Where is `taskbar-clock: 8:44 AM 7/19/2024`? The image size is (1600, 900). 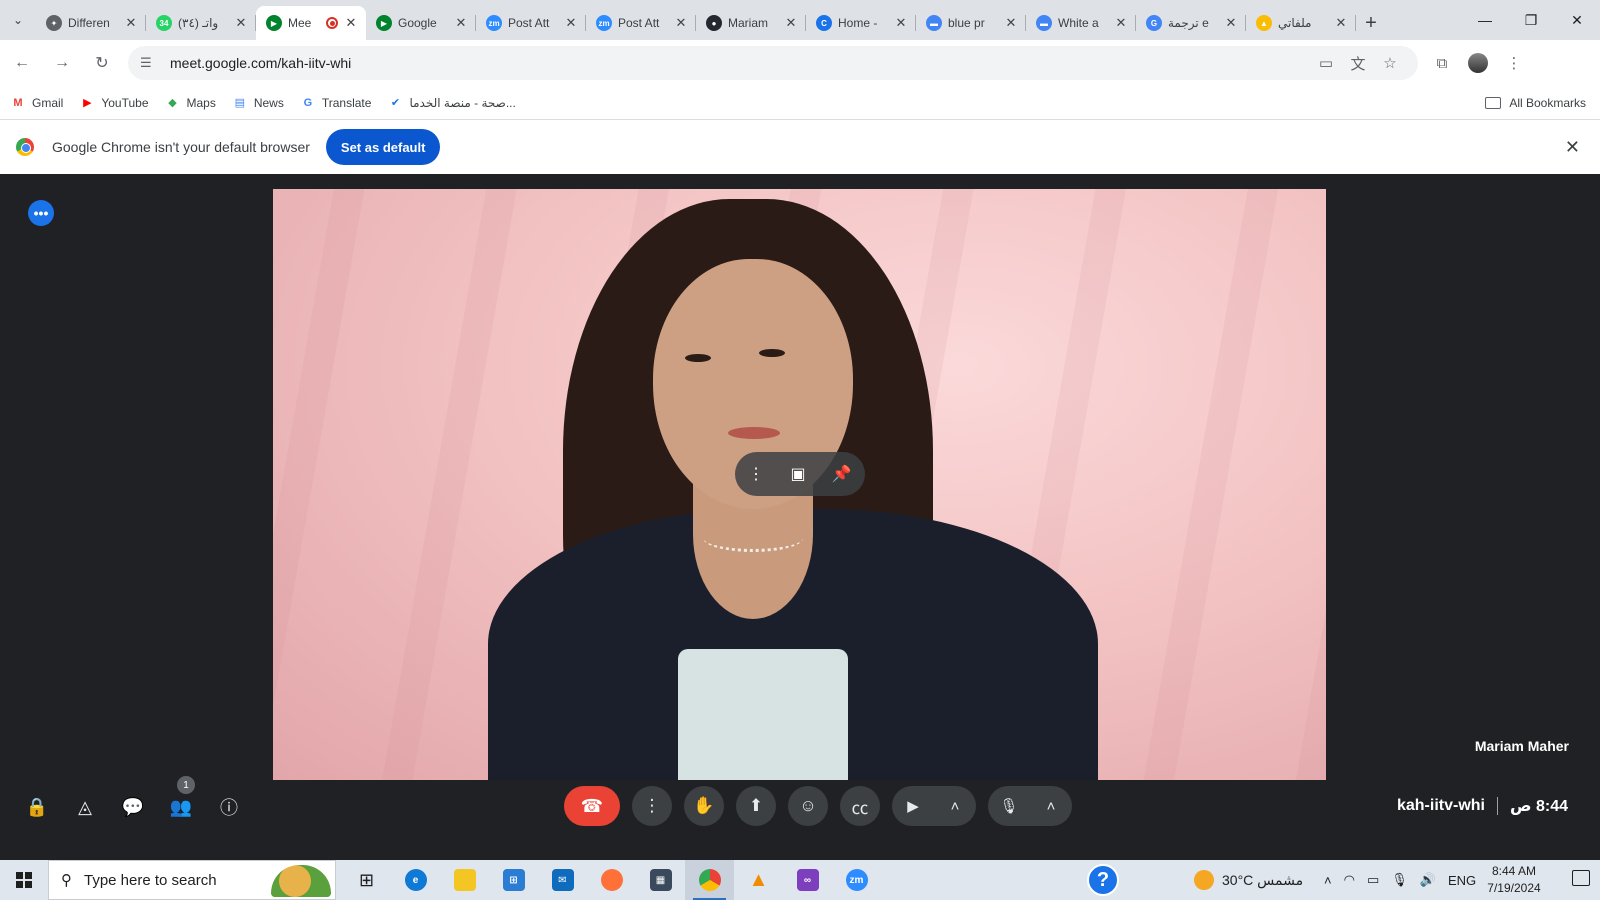
taskbar-clock: 8:44 AM 7/19/2024 is located at coordinates (1514, 880).